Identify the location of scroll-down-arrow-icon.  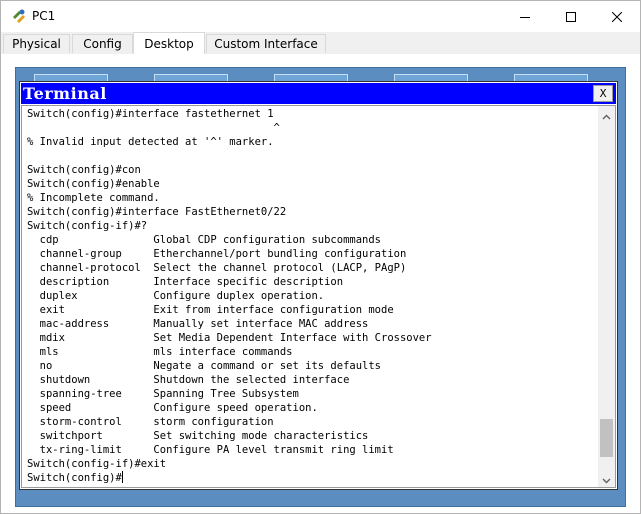
(606, 478).